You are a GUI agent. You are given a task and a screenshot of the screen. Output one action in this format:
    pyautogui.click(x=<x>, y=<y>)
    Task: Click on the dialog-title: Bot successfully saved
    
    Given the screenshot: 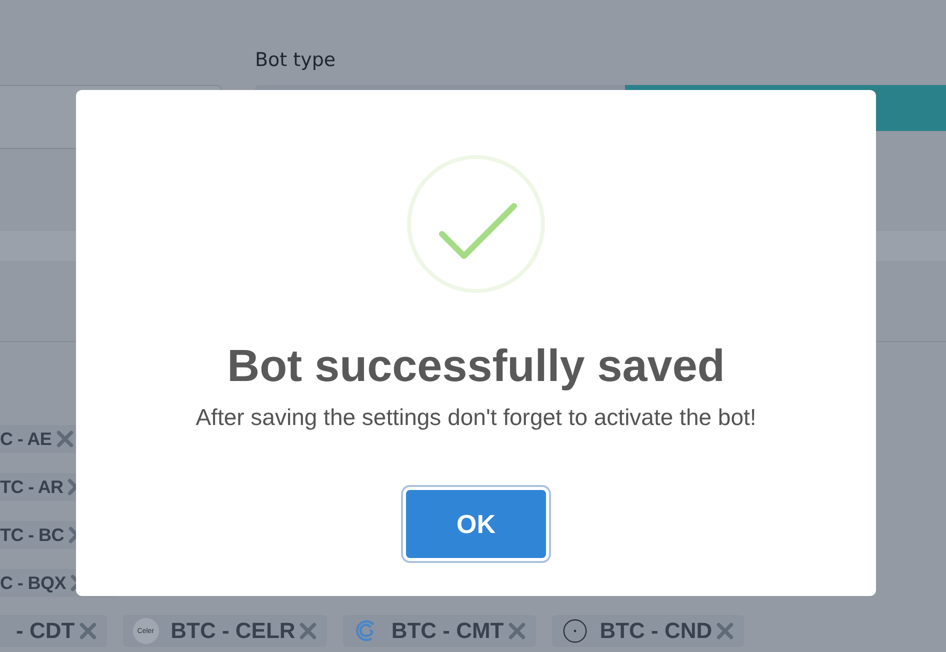 What is the action you would take?
    pyautogui.click(x=476, y=366)
    